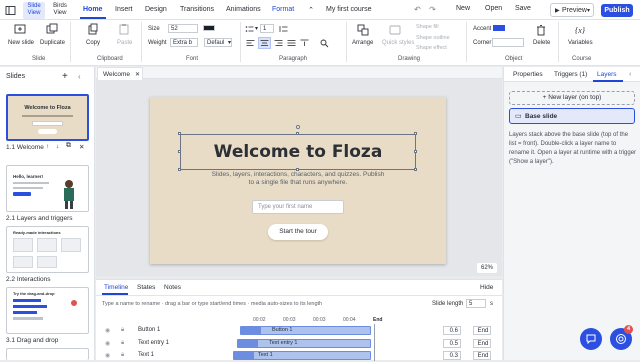 The height and width of the screenshot is (362, 640). What do you see at coordinates (427, 27) in the screenshot?
I see `shape-fill-button: Shape fill` at bounding box center [427, 27].